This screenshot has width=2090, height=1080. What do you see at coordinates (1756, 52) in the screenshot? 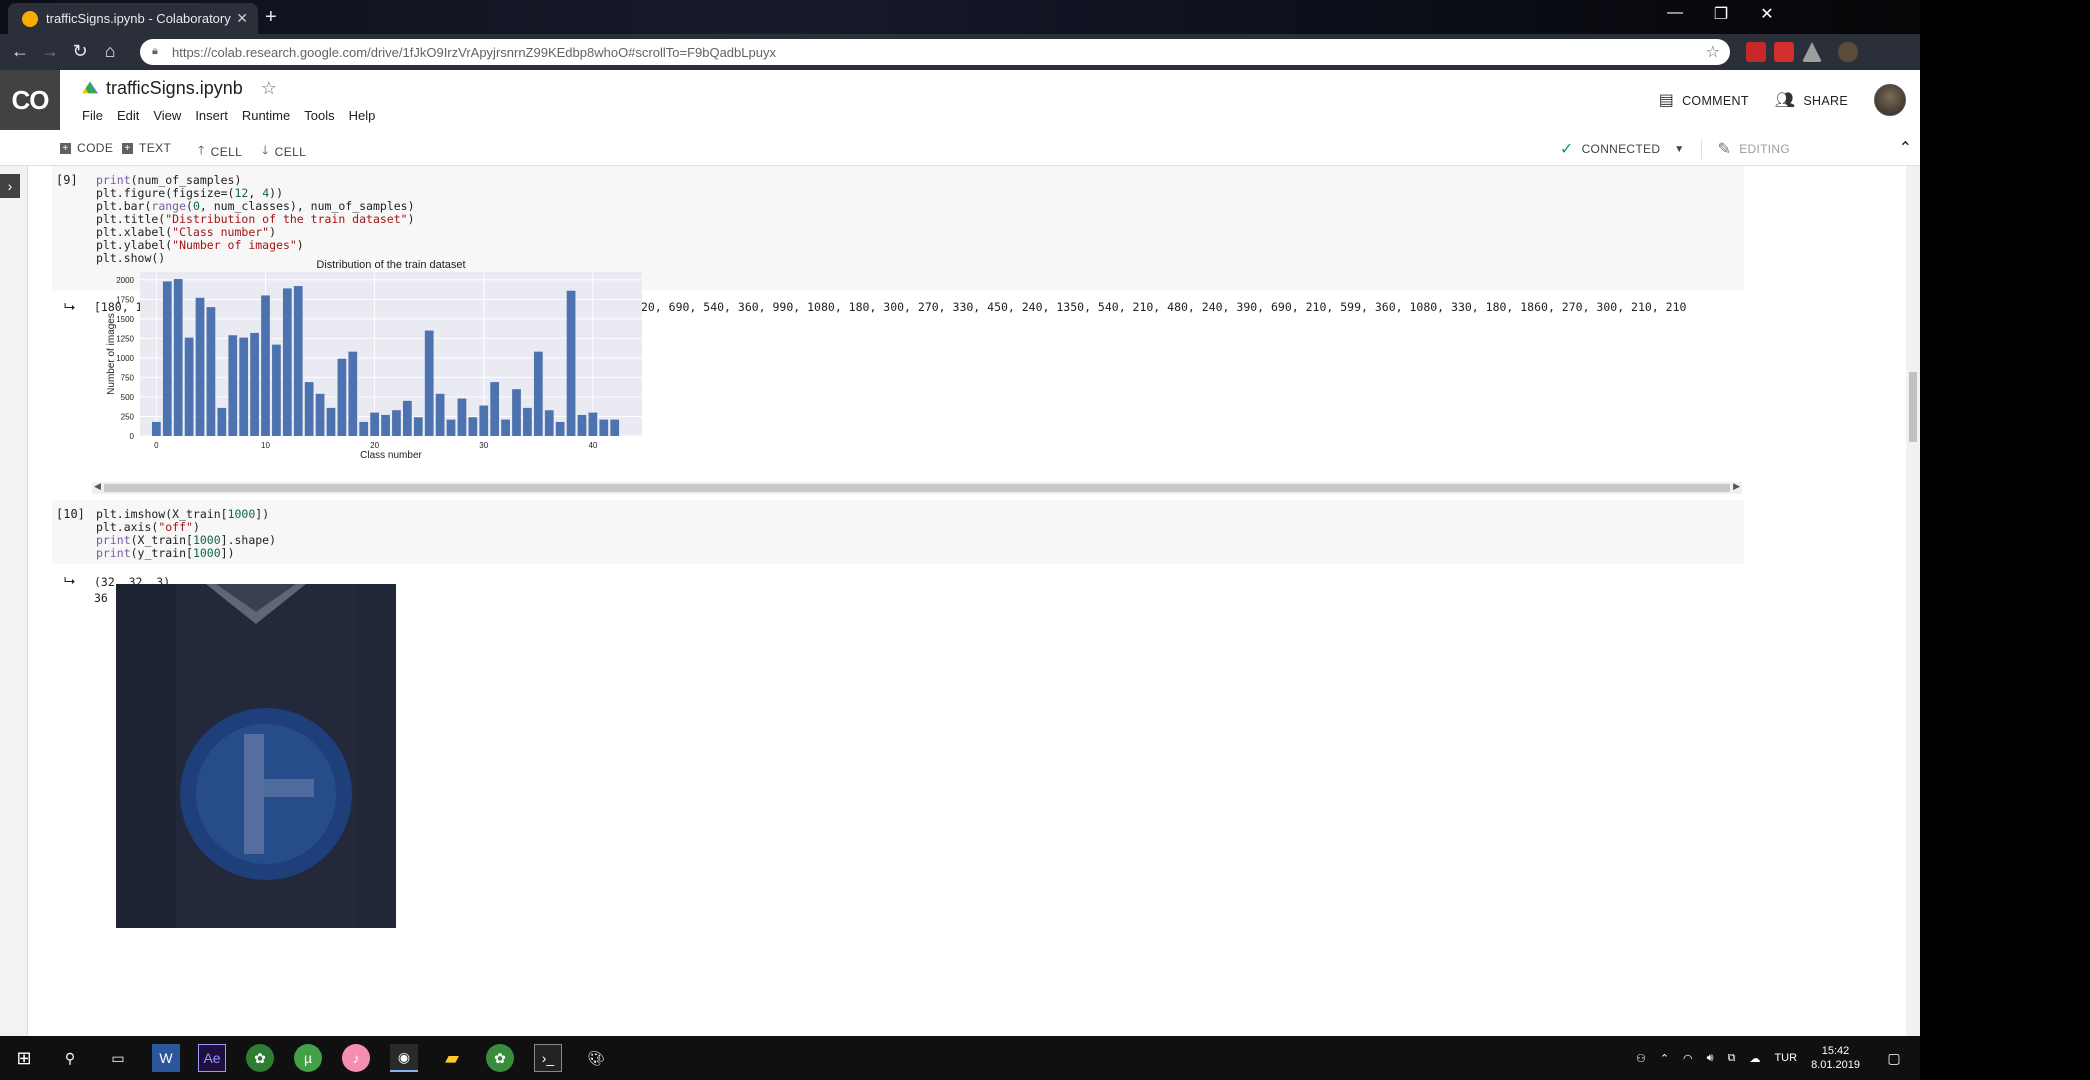
I see `extension-icon` at bounding box center [1756, 52].